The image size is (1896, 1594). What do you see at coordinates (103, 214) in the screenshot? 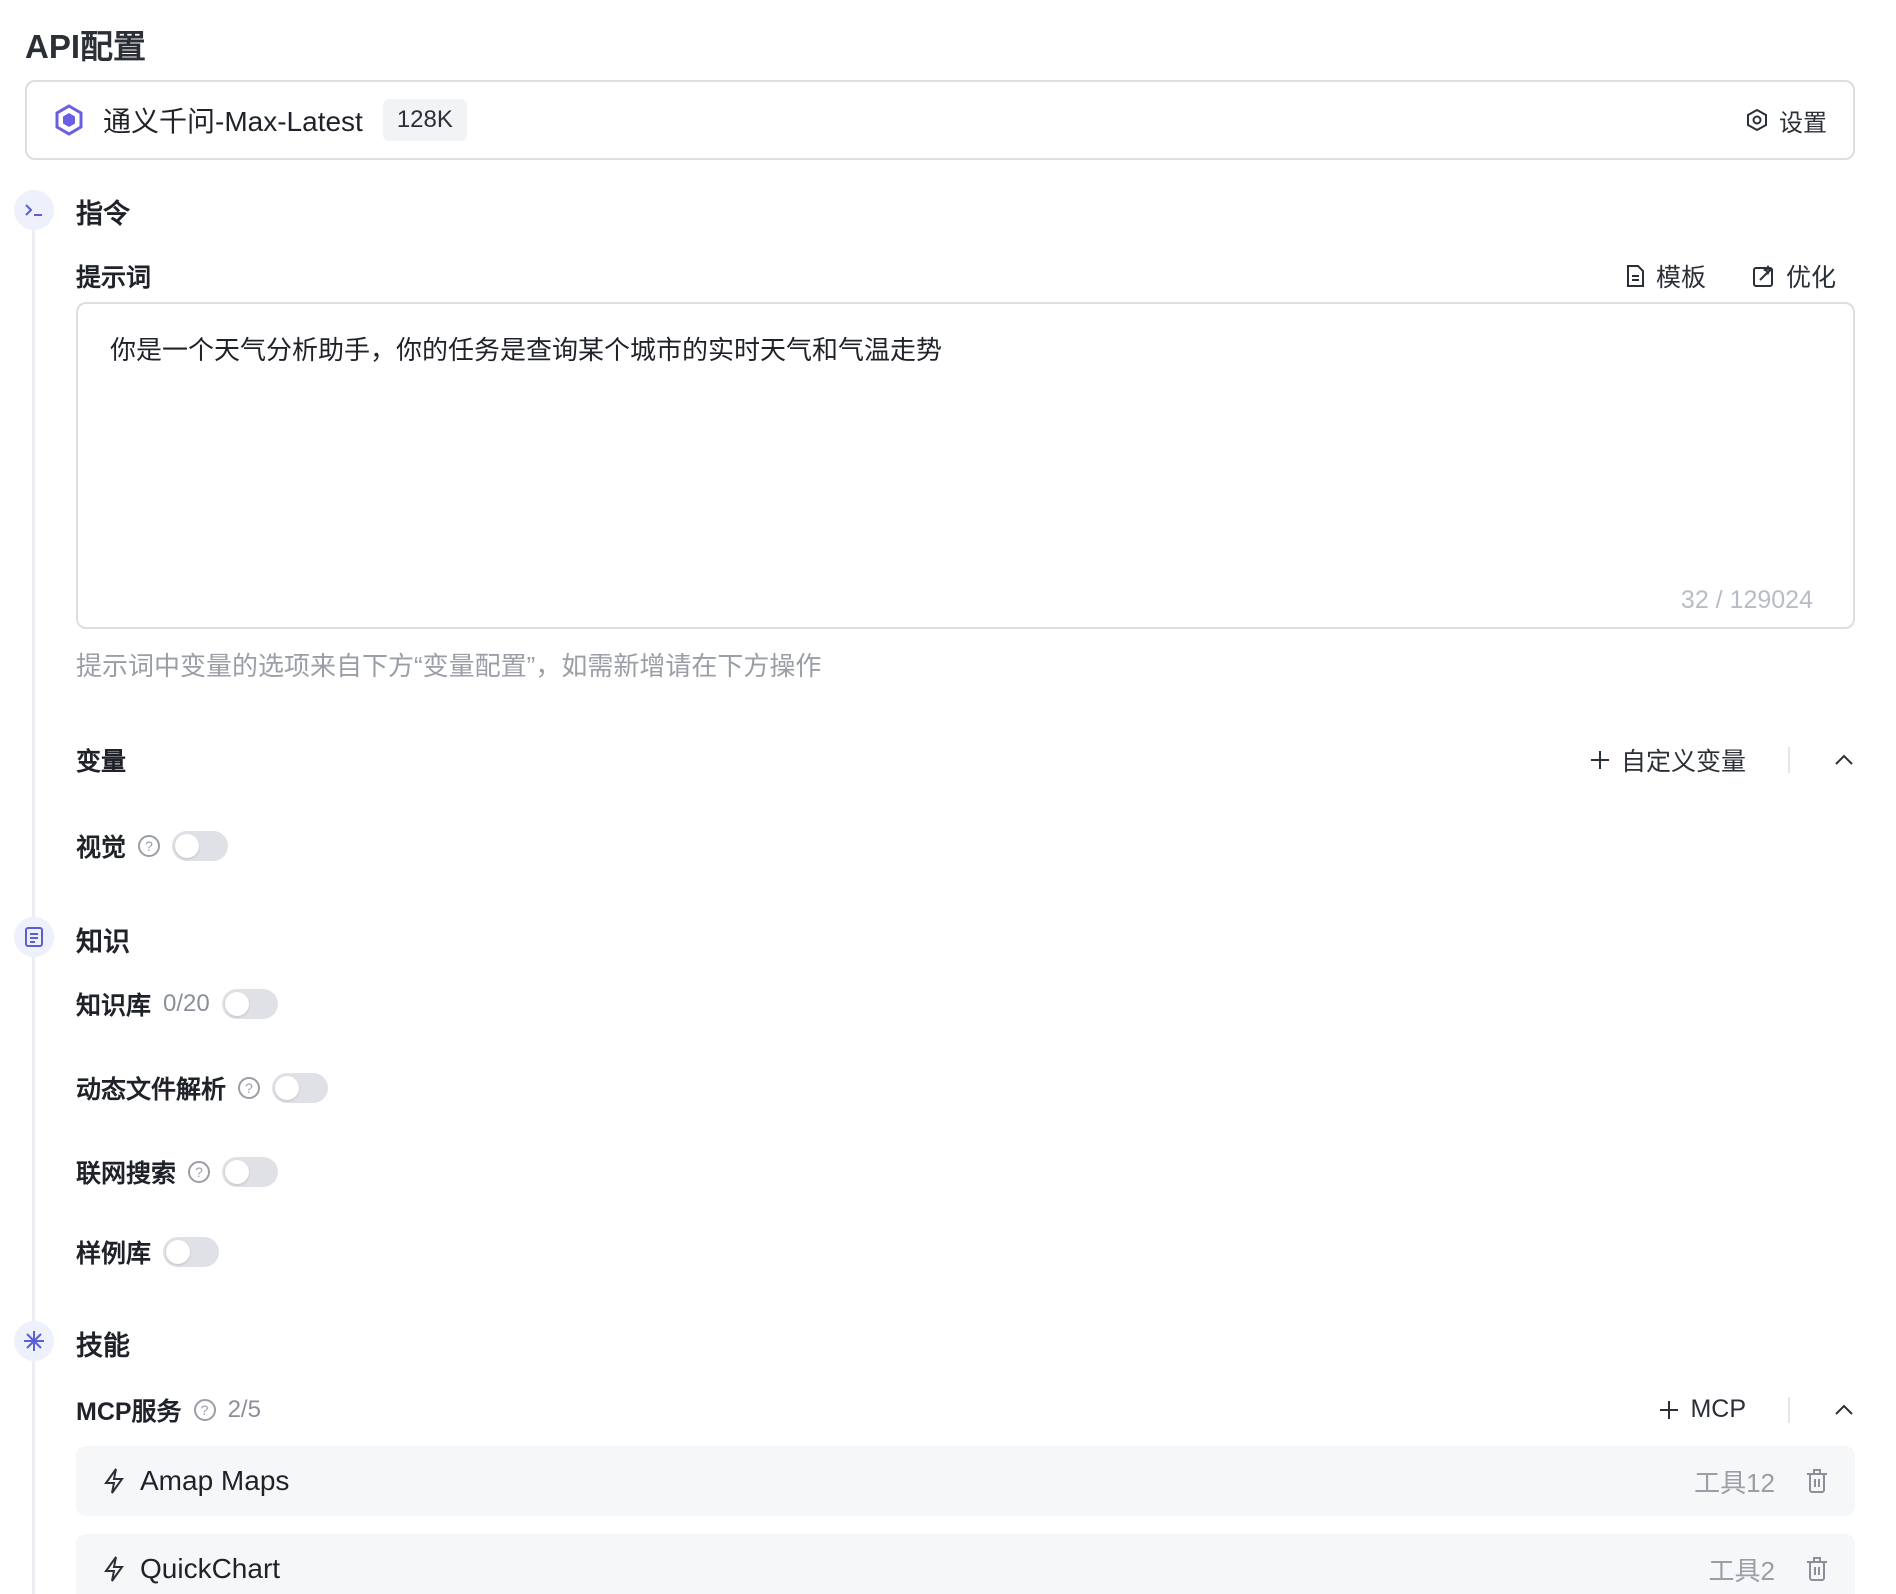
I see `section-title-instructions: 指令` at bounding box center [103, 214].